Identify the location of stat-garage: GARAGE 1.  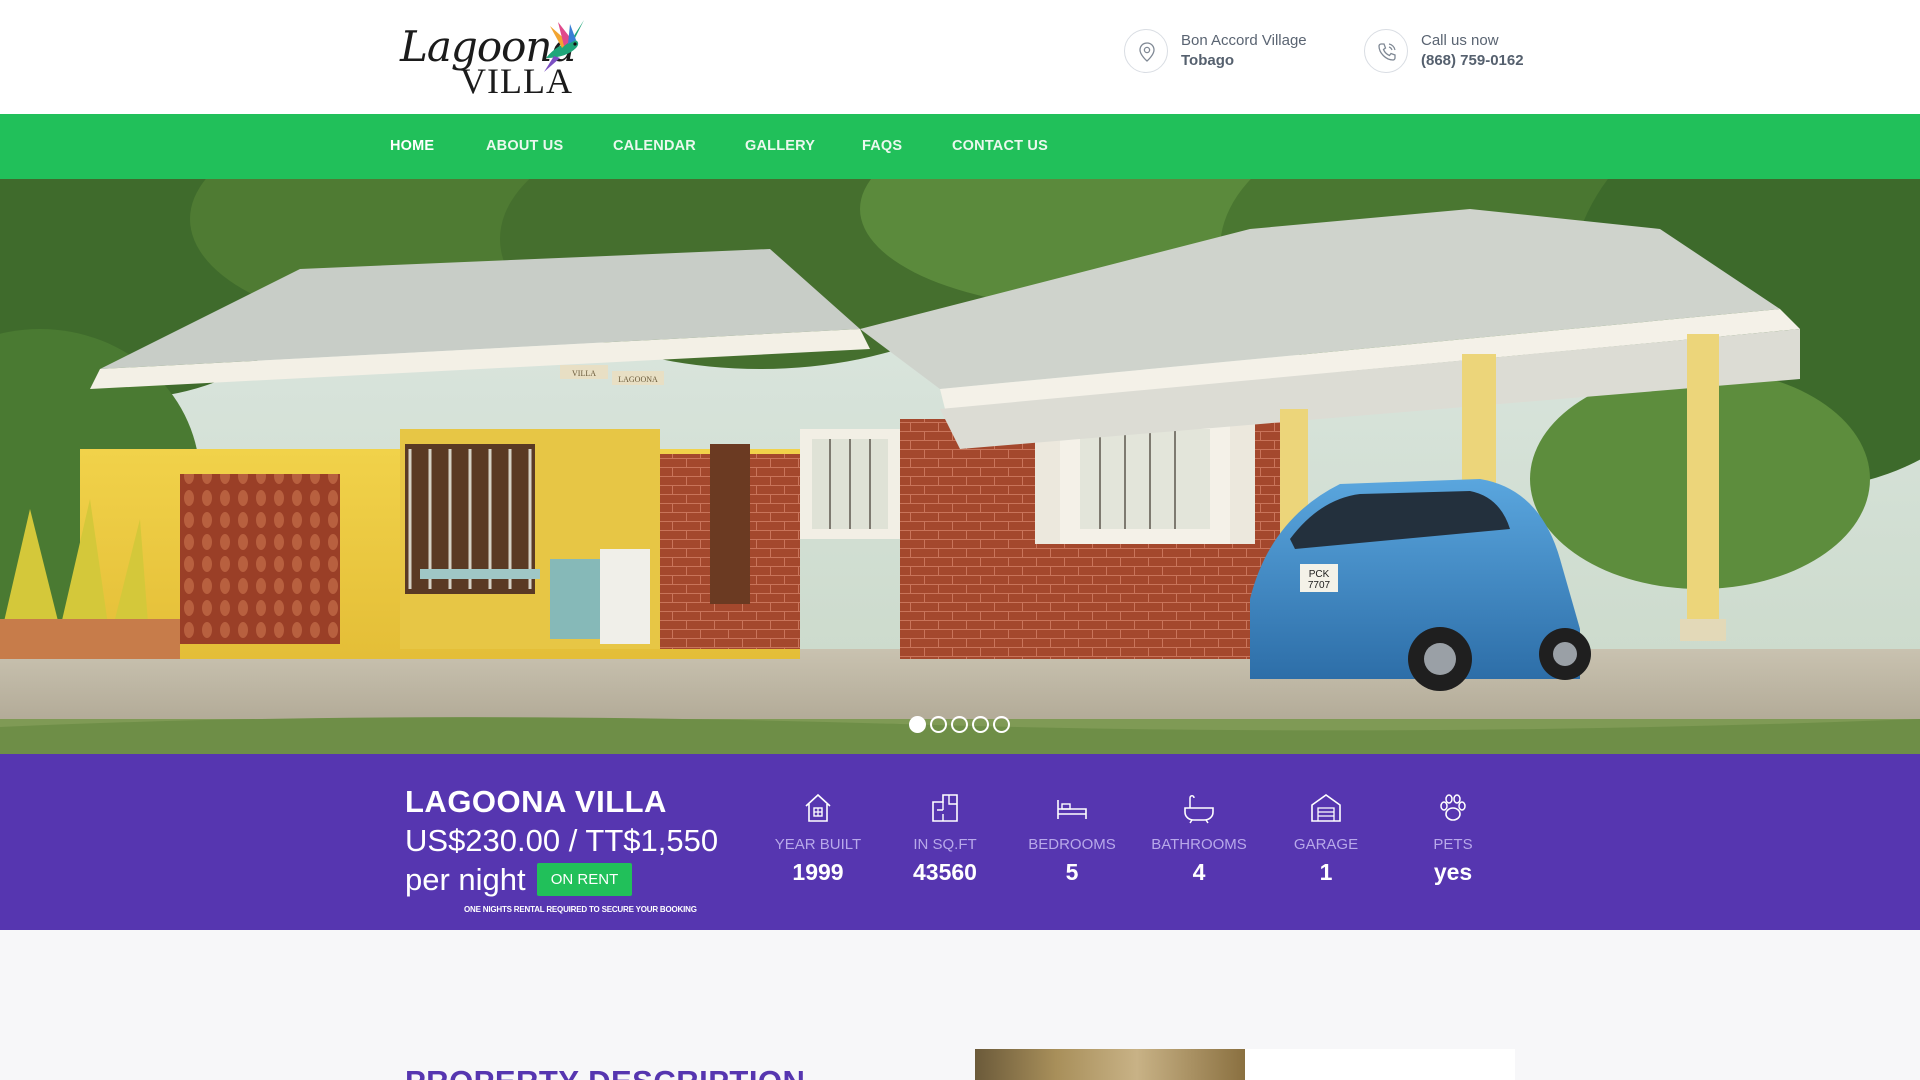
(1326, 838).